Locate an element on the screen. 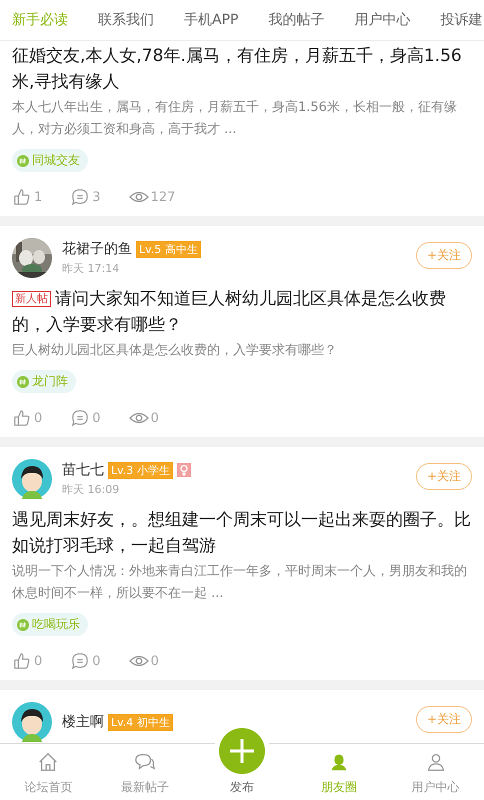 The height and width of the screenshot is (800, 484). tab-bar-item: 朋友圈 is located at coordinates (339, 772).